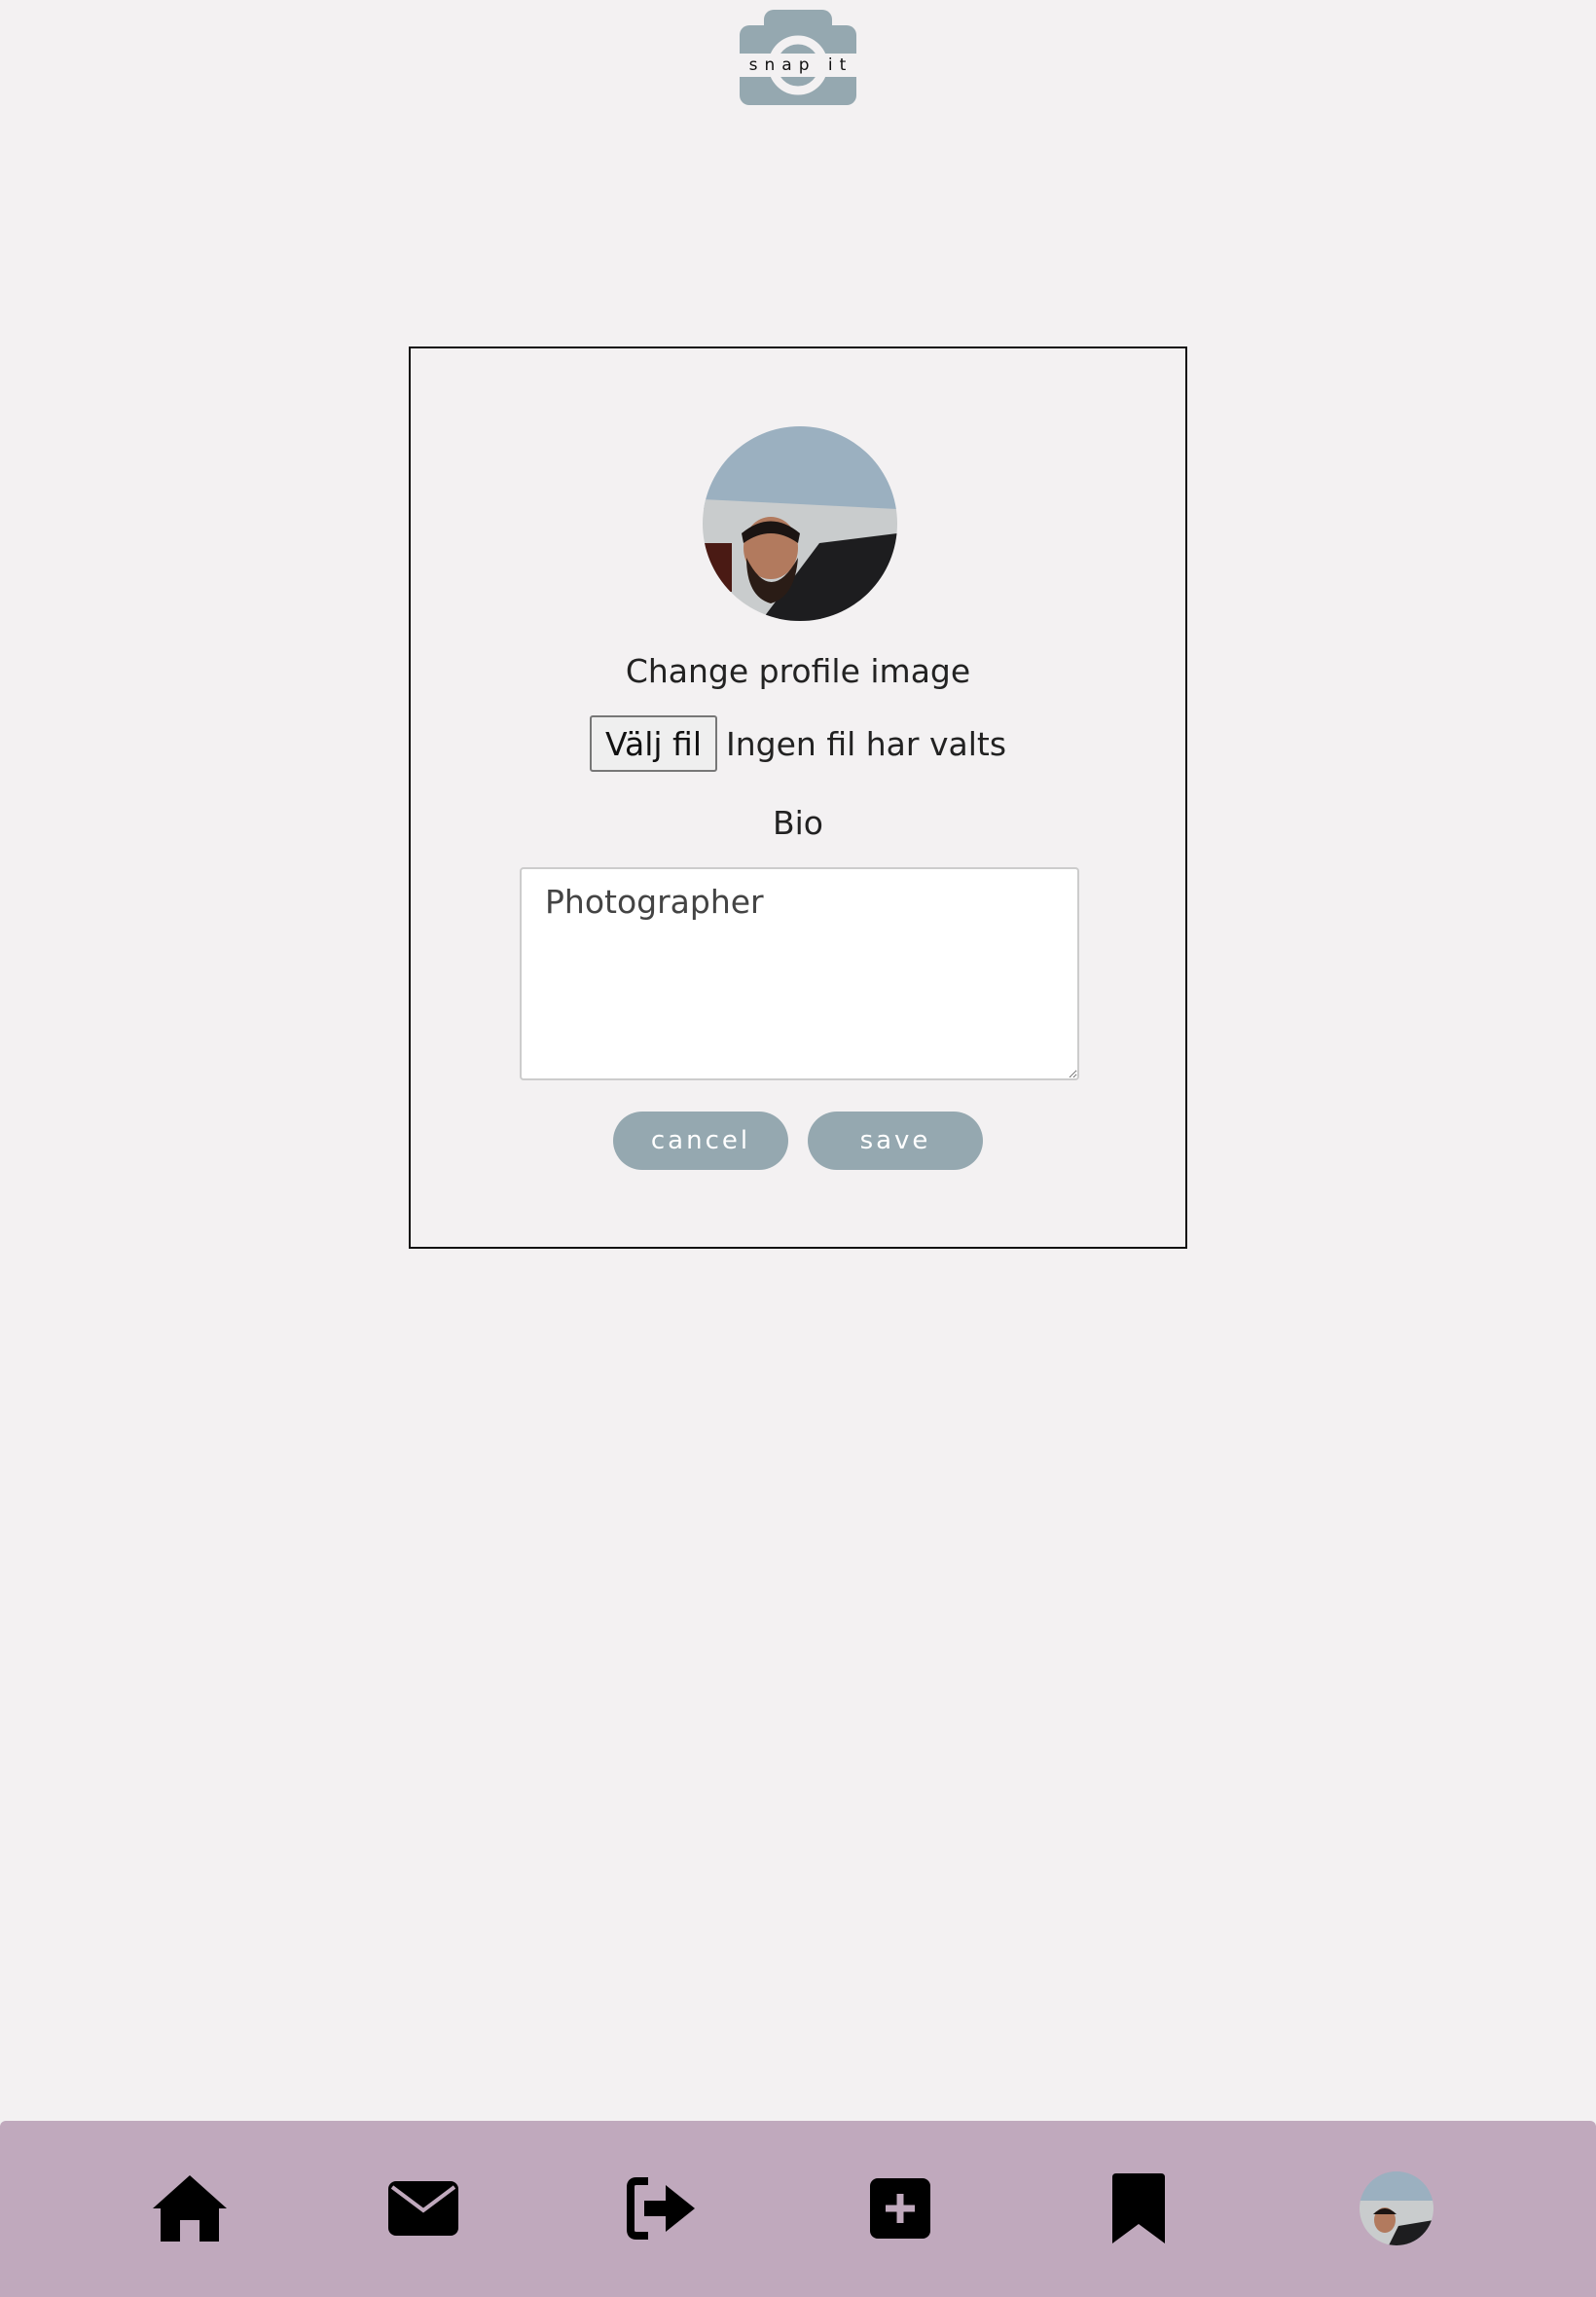 Image resolution: width=1596 pixels, height=2297 pixels. I want to click on choose-file-button: Välj fil, so click(653, 744).